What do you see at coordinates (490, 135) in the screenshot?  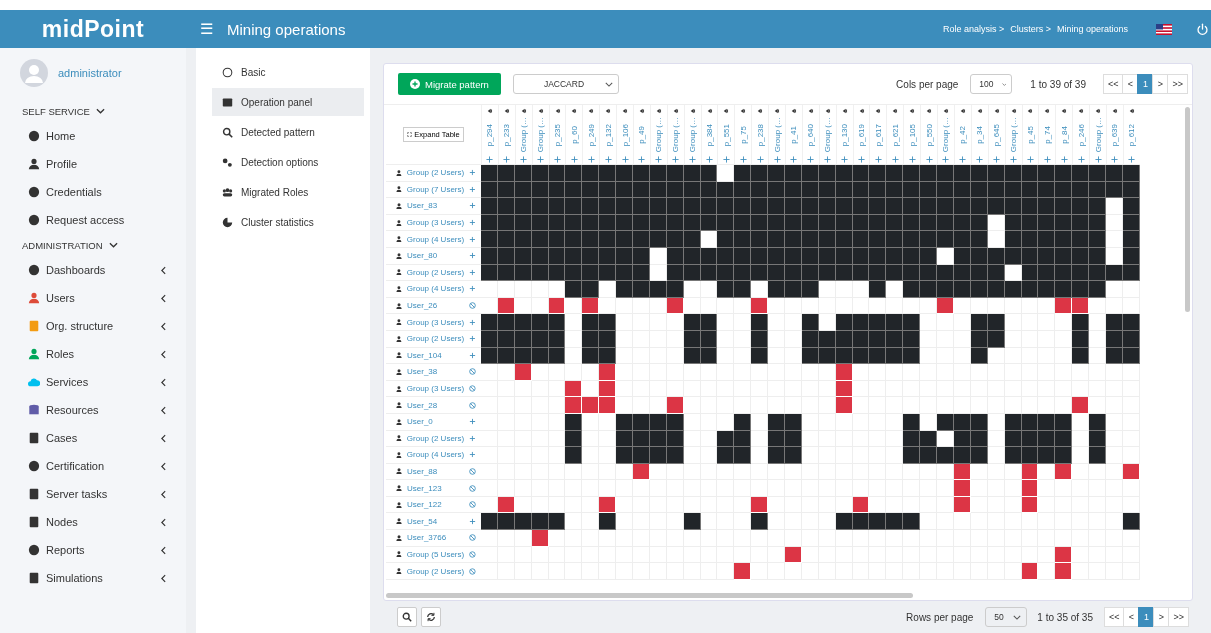 I see `column-header: p_294` at bounding box center [490, 135].